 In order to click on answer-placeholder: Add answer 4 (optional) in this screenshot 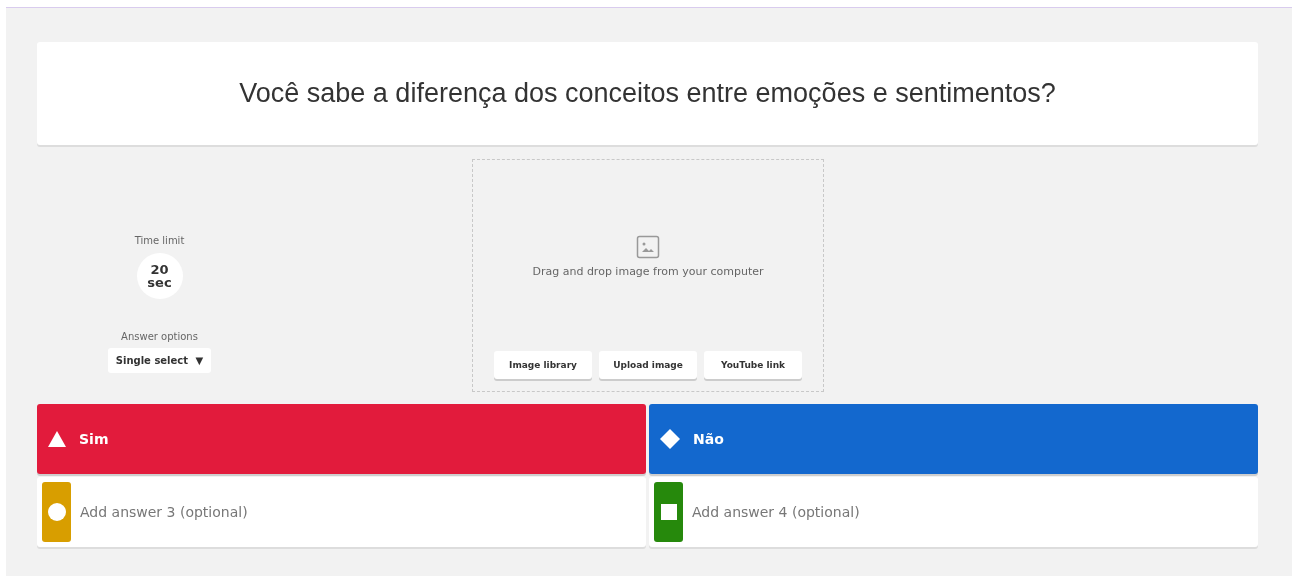, I will do `click(776, 512)`.